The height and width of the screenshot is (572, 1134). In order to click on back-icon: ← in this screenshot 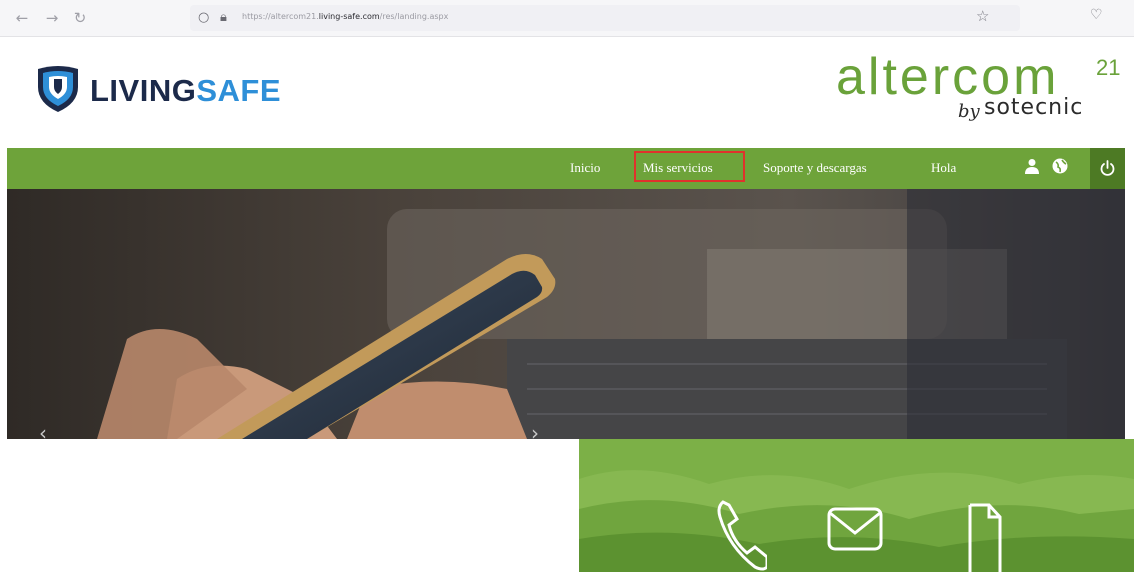, I will do `click(22, 18)`.